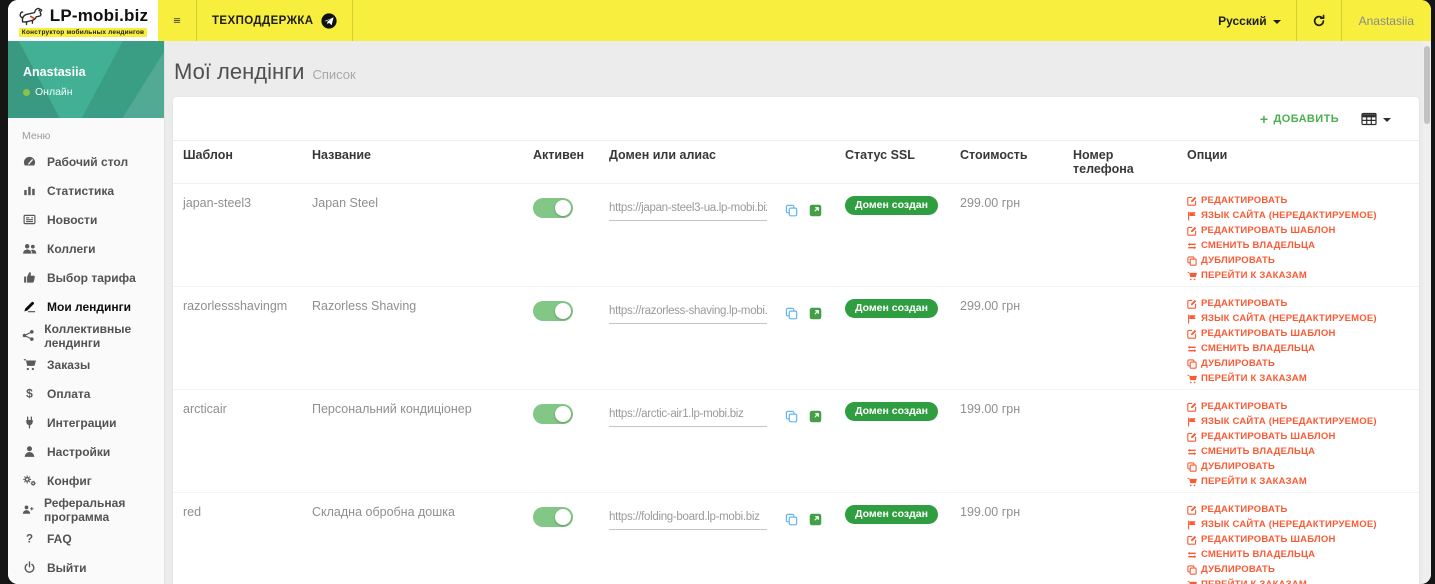 The image size is (1435, 584). I want to click on sidebar-item-statistics: Статистика, so click(86, 190).